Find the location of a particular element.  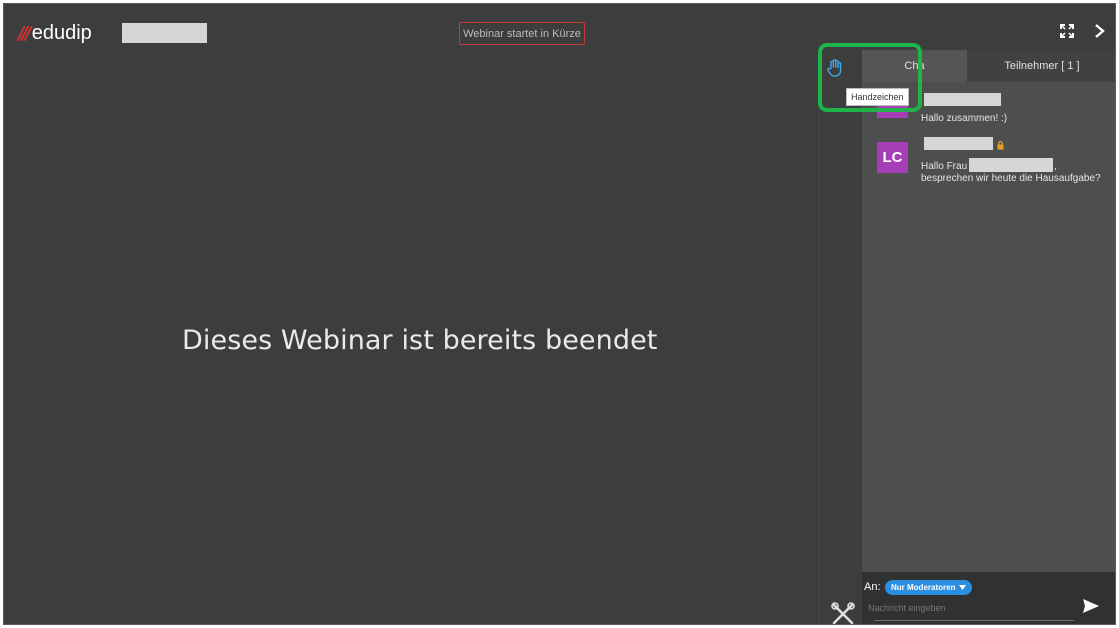

recipient-label: An: is located at coordinates (872, 587).